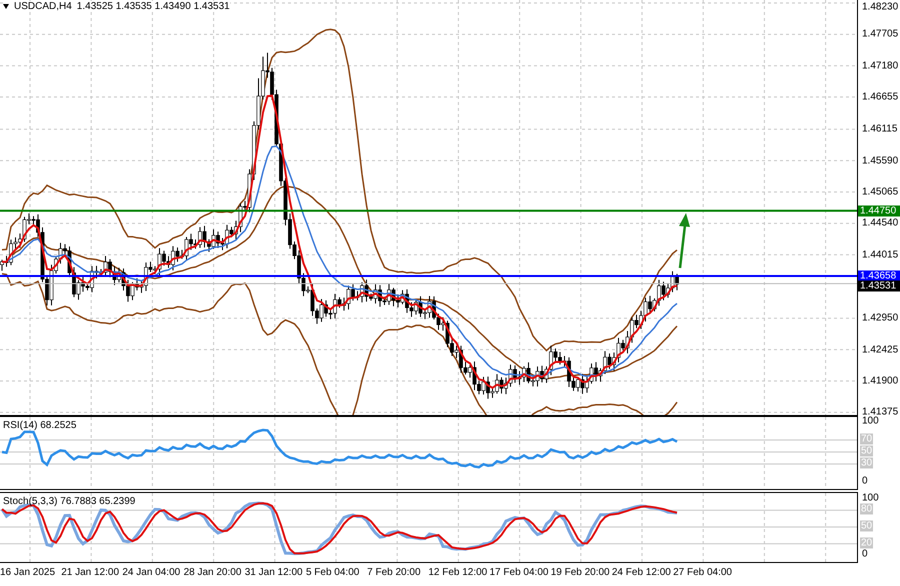  What do you see at coordinates (394, 572) in the screenshot?
I see `time-tick-label: 7 Feb 20:00` at bounding box center [394, 572].